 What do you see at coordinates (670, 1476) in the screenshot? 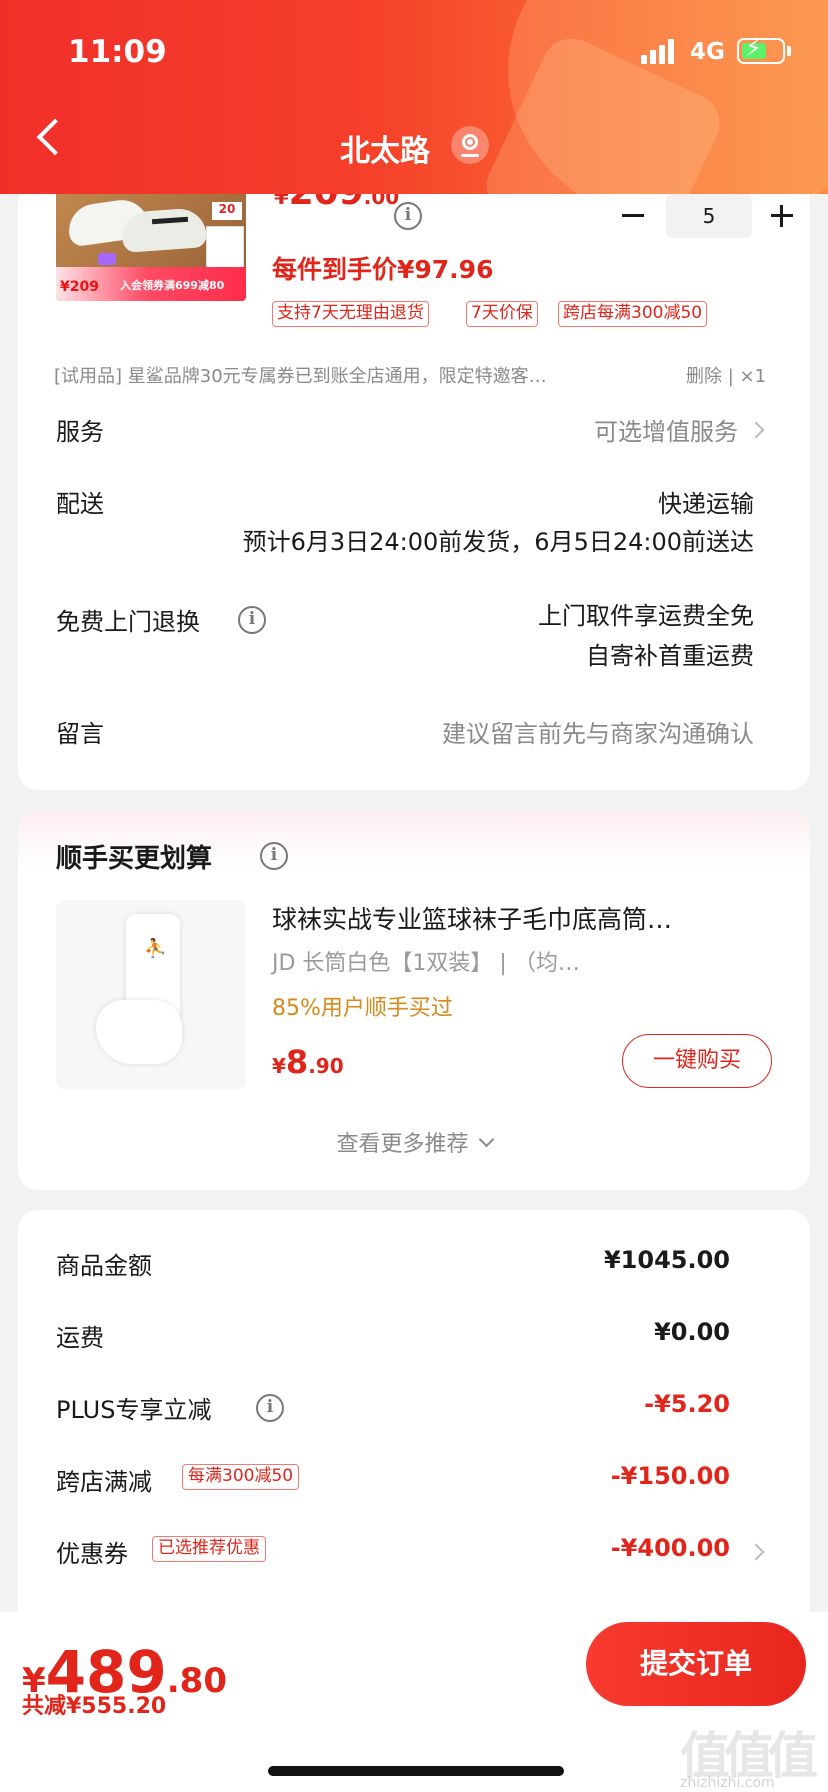
I see `summary-value-cross-store: -¥150.00` at bounding box center [670, 1476].